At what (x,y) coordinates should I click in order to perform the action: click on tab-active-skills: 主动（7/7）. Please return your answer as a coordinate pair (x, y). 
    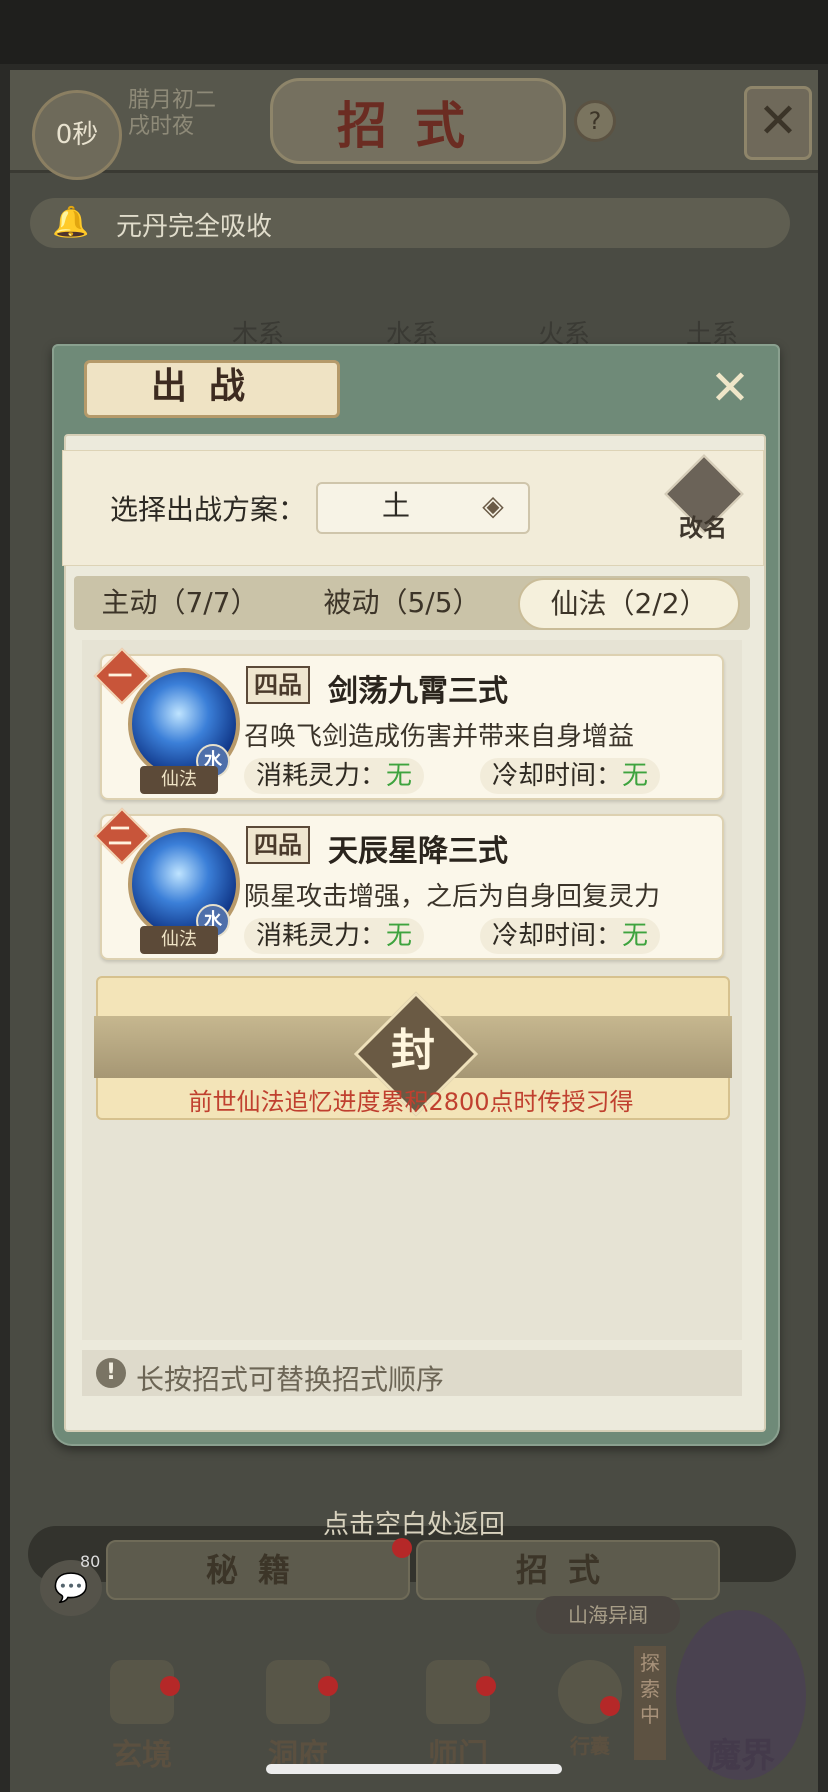
    Looking at the image, I should click on (180, 603).